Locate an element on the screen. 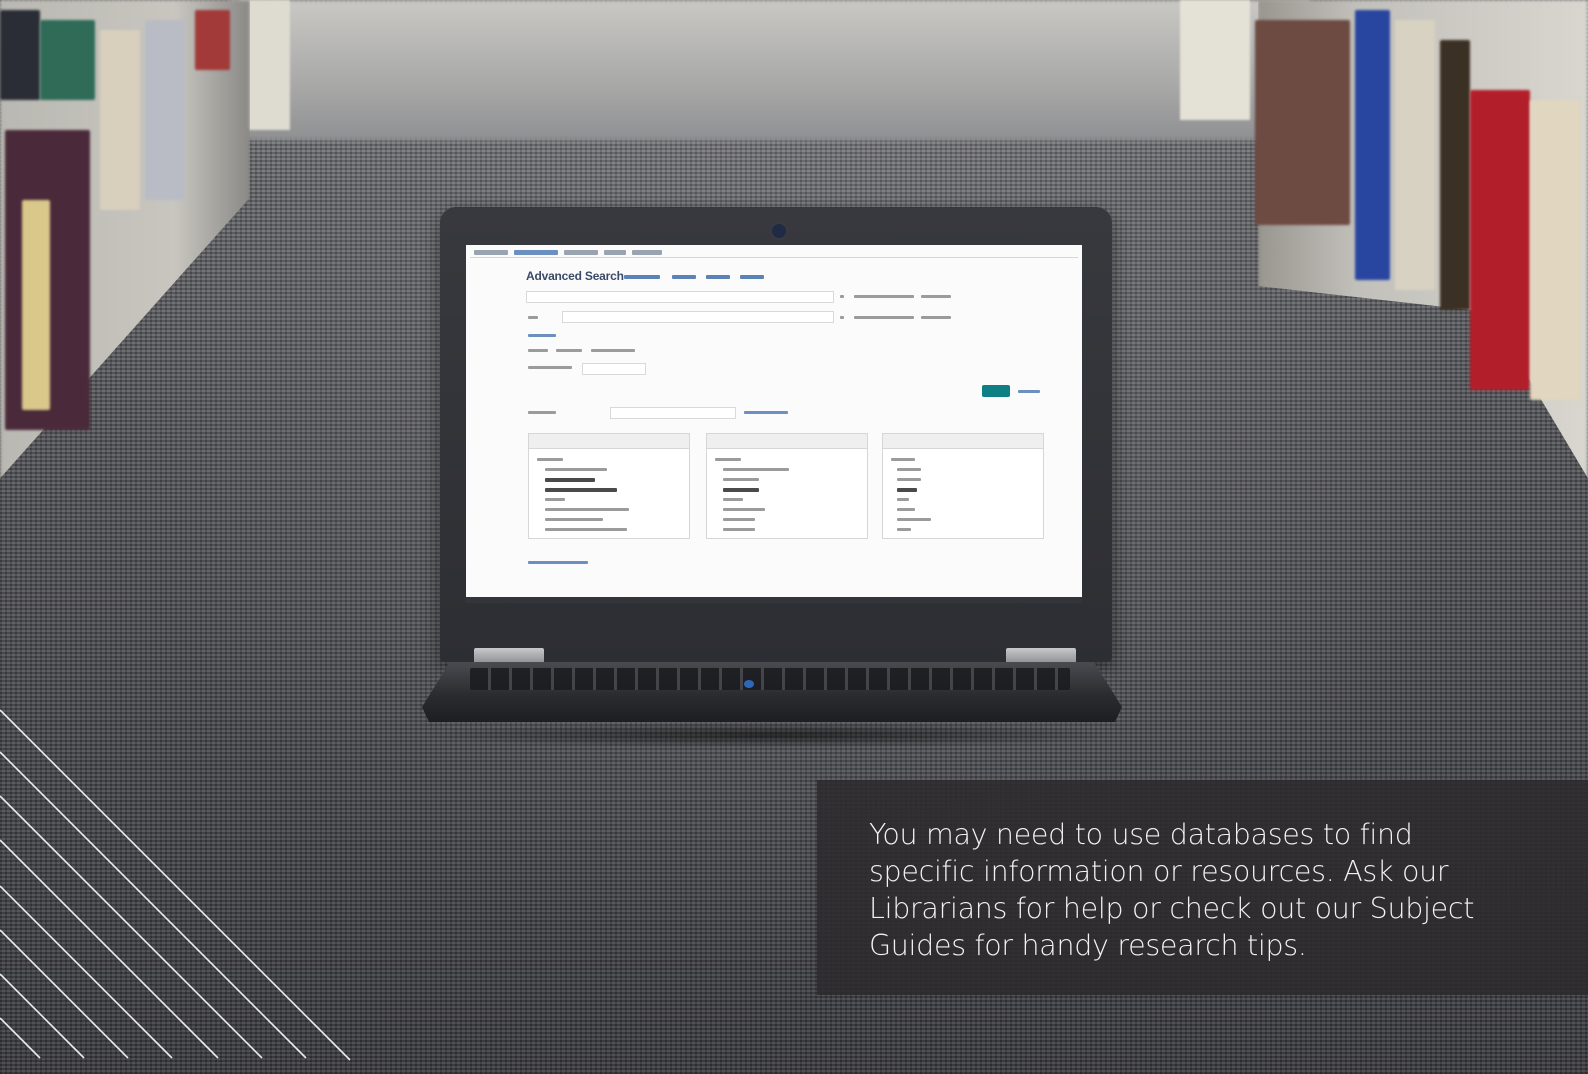  screen-tab-bar is located at coordinates (774, 253).